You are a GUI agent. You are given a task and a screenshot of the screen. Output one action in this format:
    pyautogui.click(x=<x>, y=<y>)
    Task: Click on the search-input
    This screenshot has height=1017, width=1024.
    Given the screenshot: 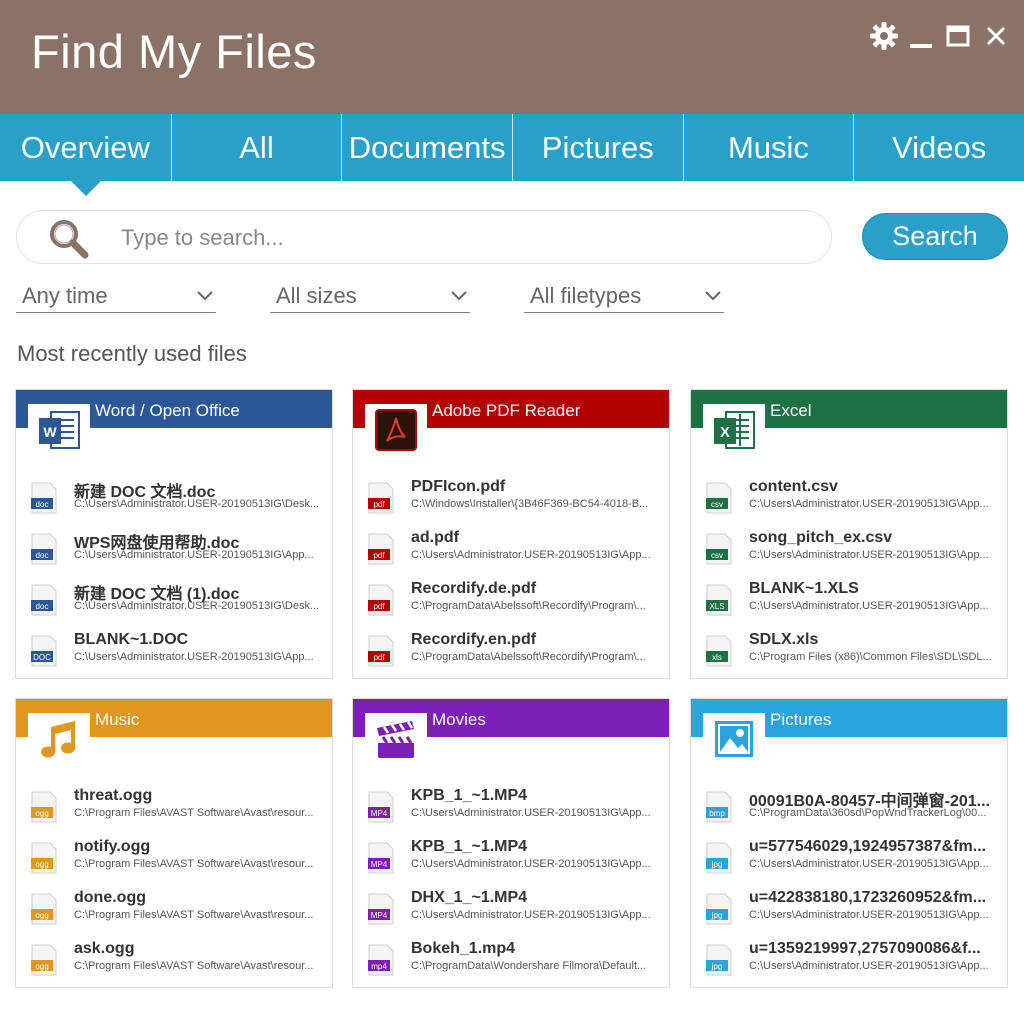 What is the action you would take?
    pyautogui.click(x=466, y=238)
    